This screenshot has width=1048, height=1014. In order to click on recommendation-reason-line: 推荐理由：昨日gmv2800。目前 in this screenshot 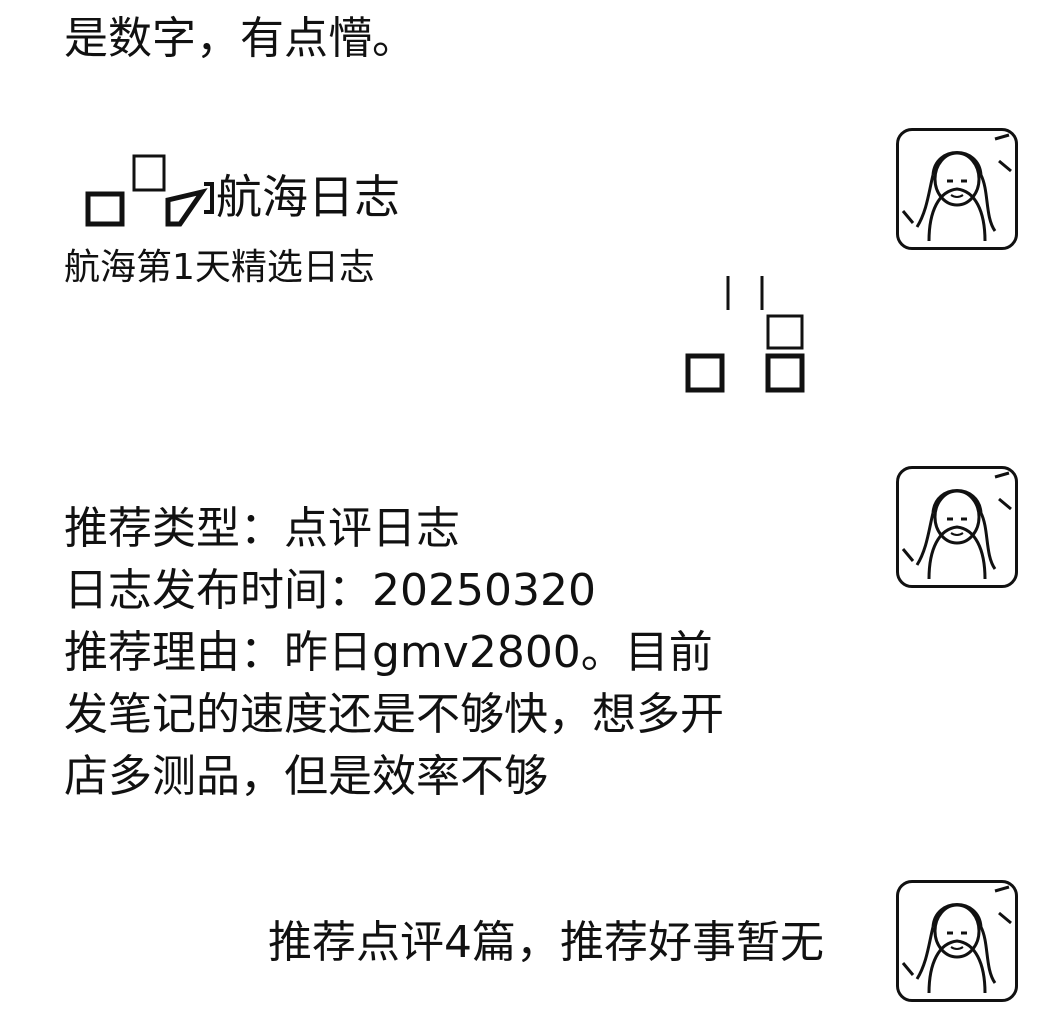, I will do `click(388, 652)`.